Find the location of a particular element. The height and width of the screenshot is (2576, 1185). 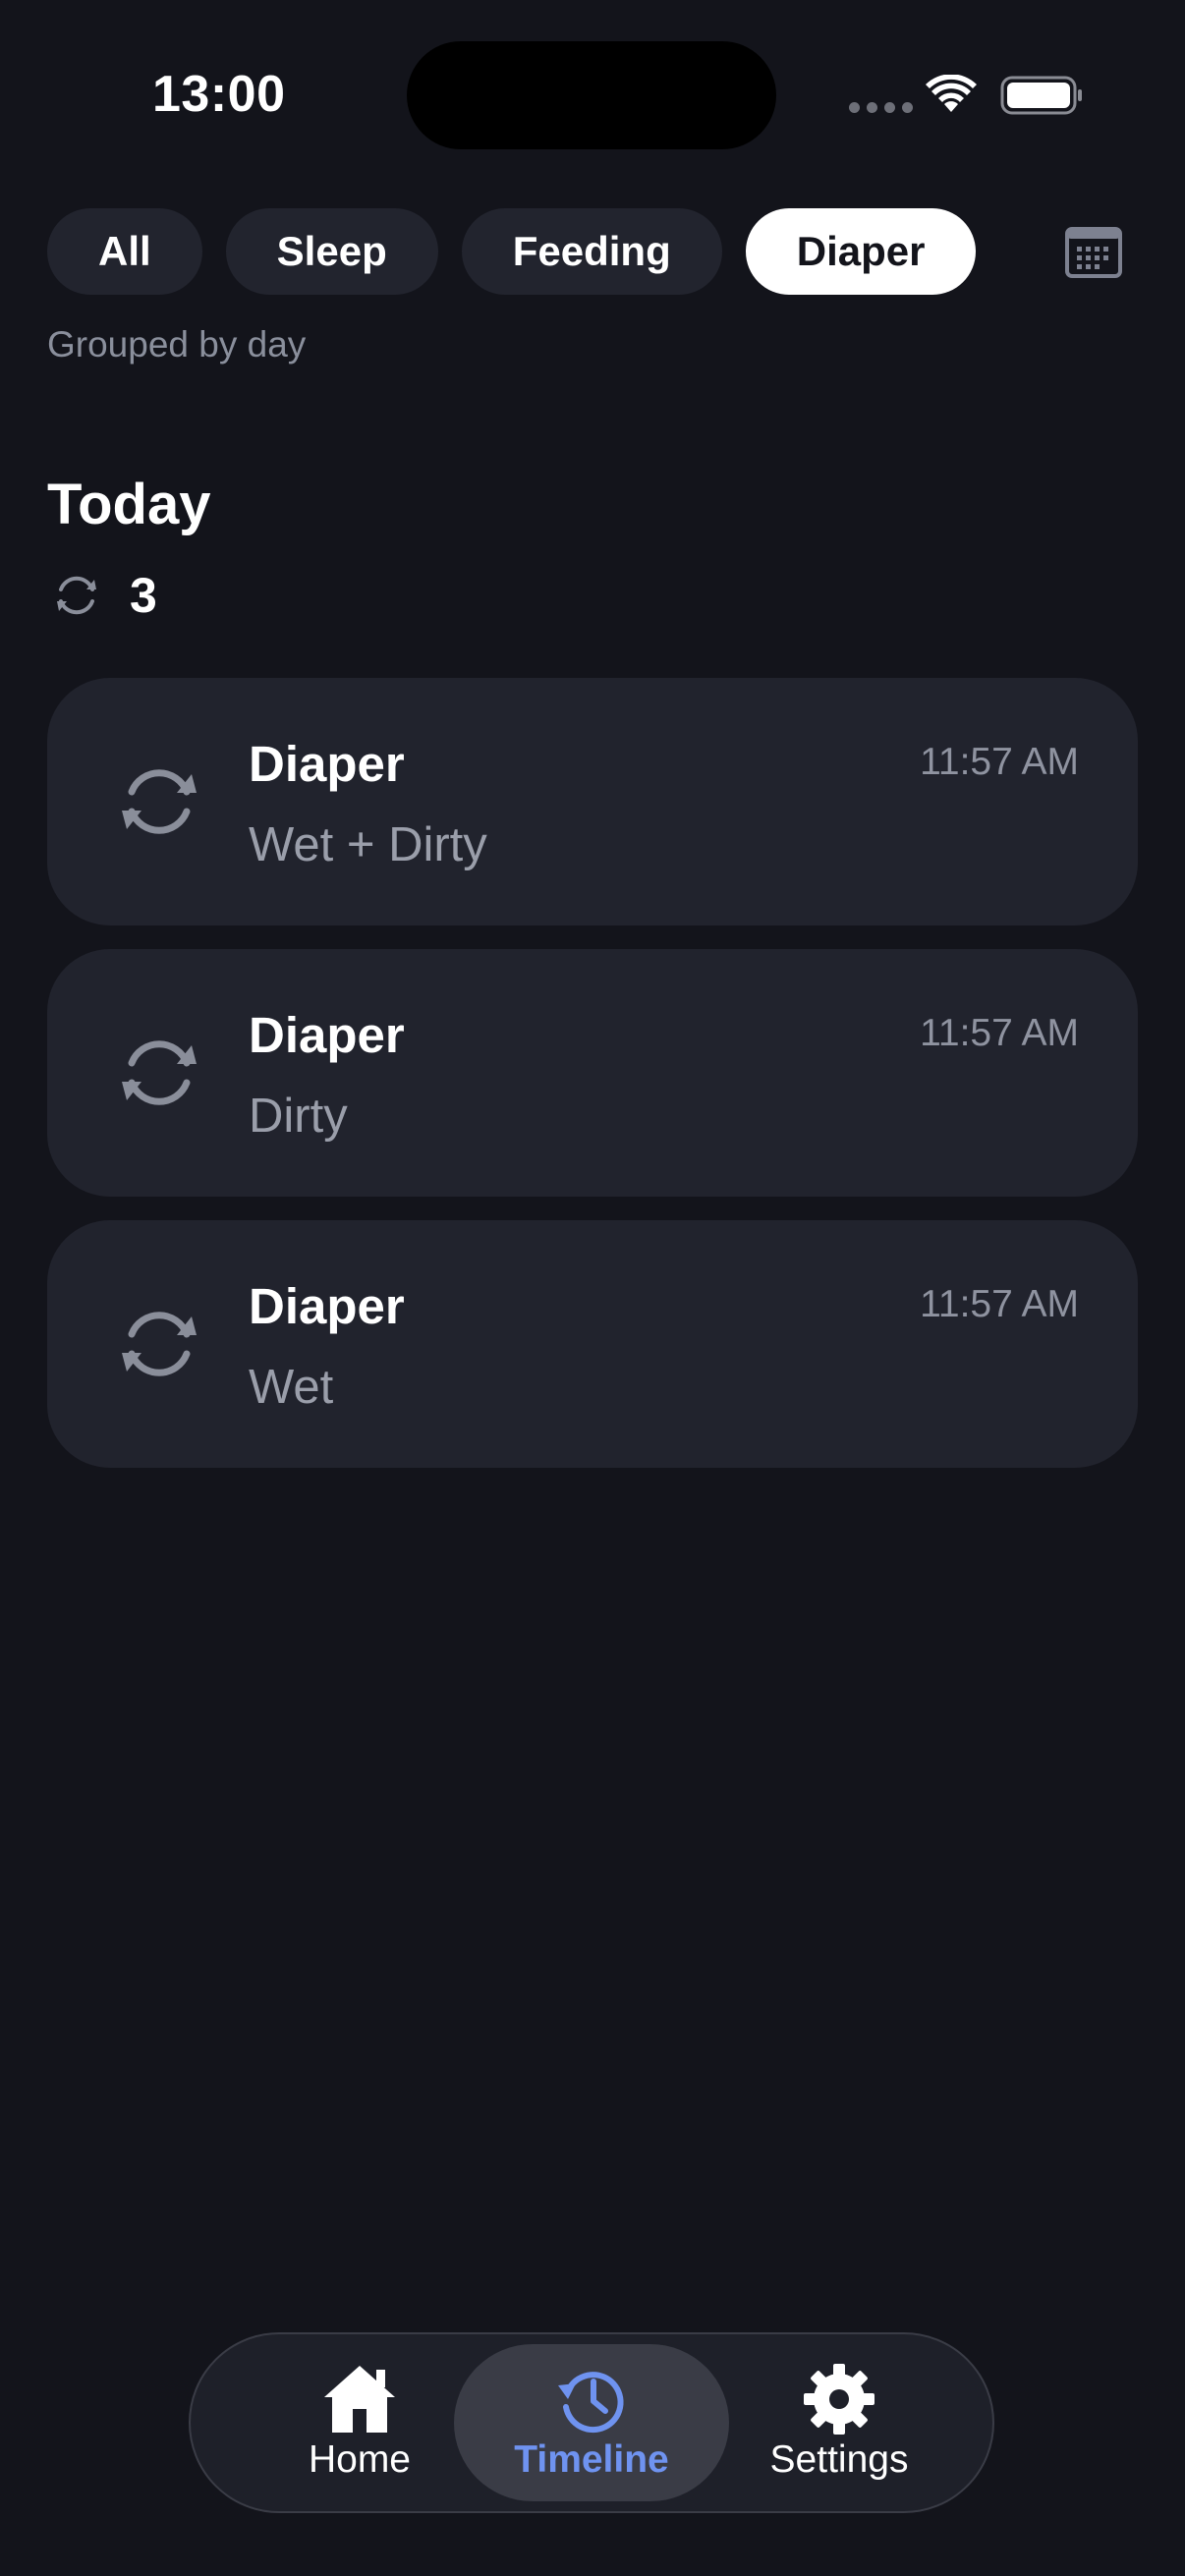

filter-chips: All Sleep Feeding Diaper is located at coordinates (512, 251).